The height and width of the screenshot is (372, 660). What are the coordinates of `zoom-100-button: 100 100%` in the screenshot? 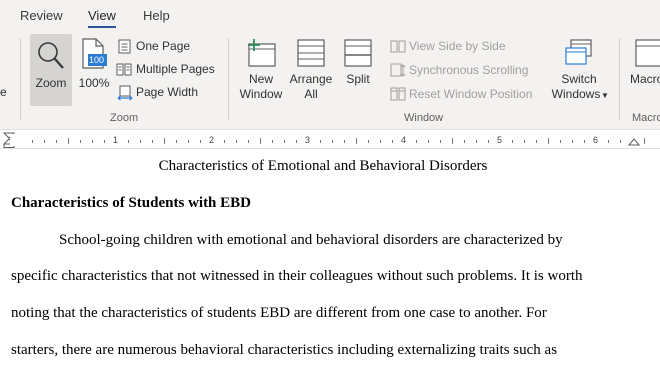 It's located at (94, 70).